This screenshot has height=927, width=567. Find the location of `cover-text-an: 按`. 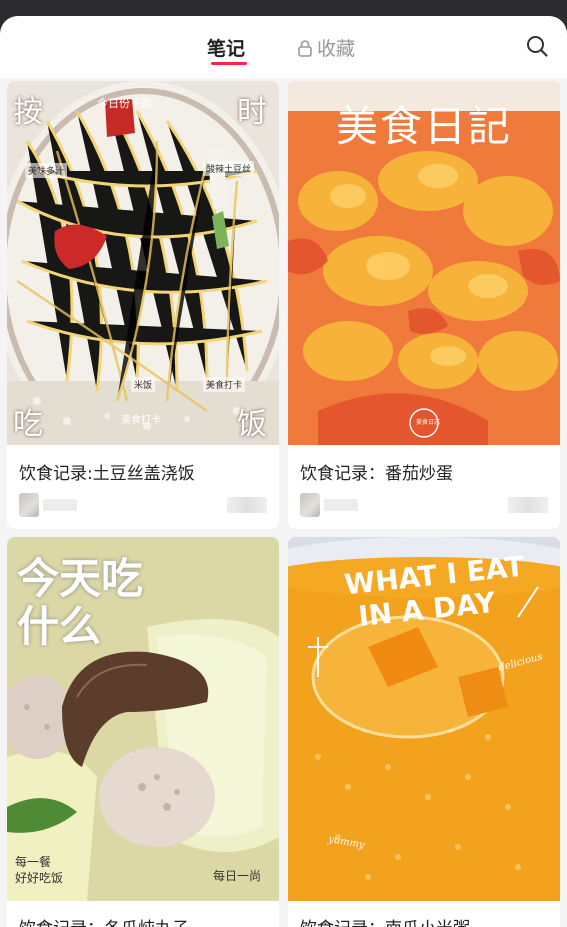

cover-text-an: 按 is located at coordinates (28, 112).